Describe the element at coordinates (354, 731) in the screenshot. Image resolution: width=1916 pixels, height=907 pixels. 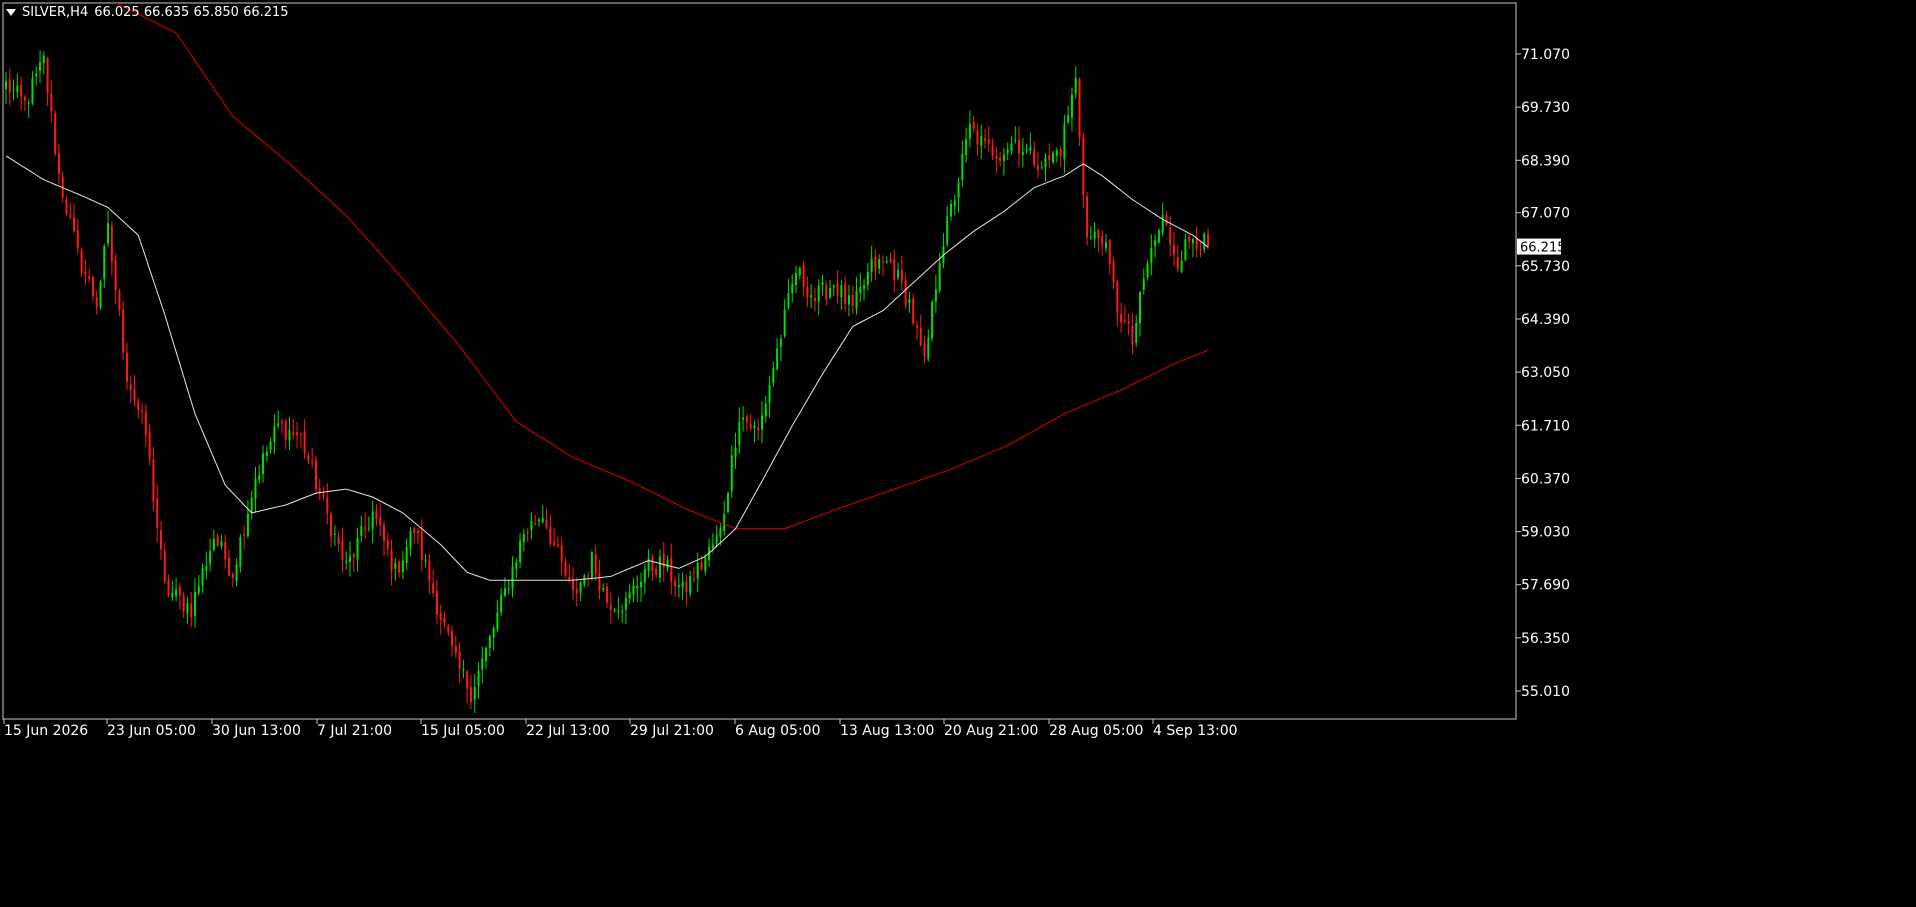
I see `x-tick-label: 7 Jul 21:00` at that location.